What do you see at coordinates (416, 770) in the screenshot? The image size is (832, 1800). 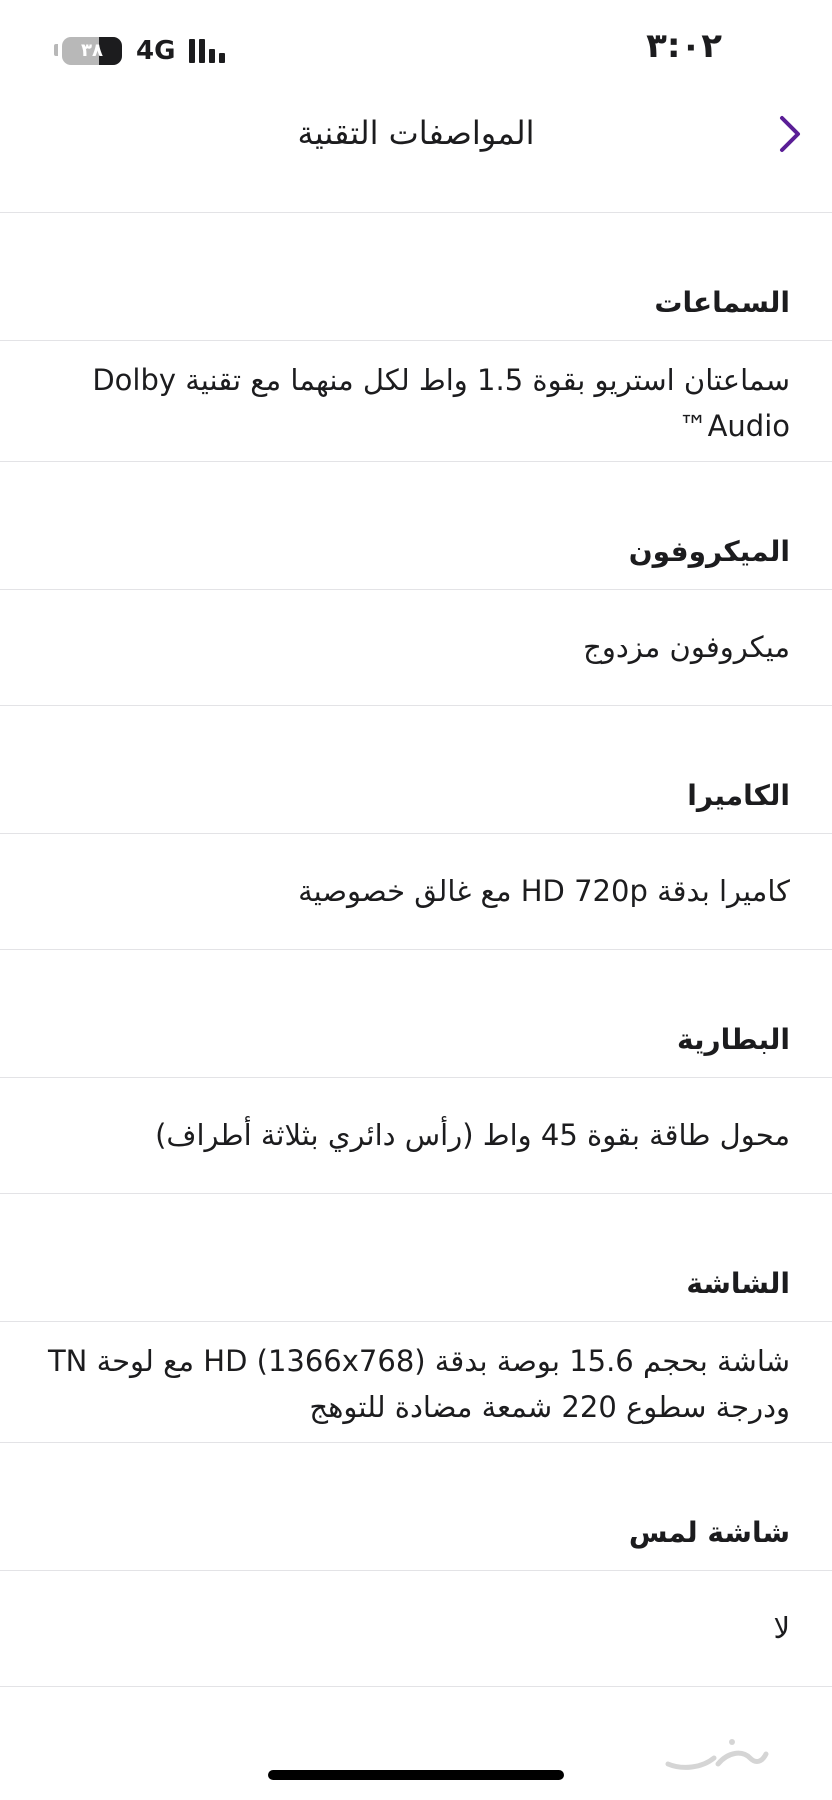 I see `spec-heading-camera: الكاميرا` at bounding box center [416, 770].